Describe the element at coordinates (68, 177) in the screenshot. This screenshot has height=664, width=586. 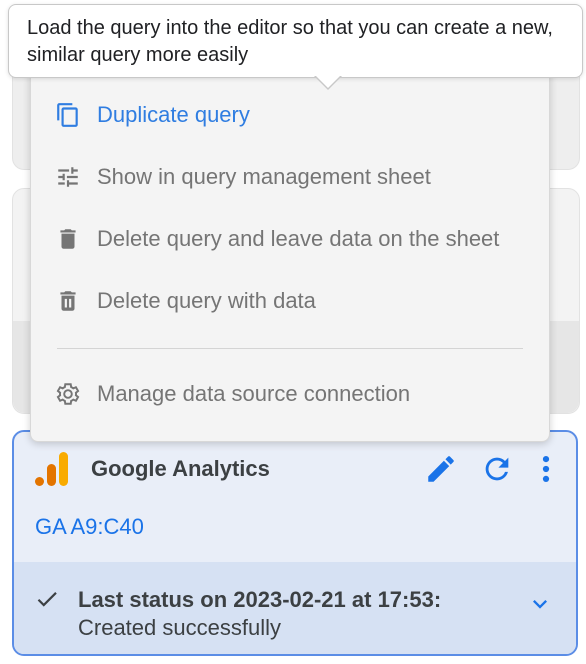
I see `tune-icon` at that location.